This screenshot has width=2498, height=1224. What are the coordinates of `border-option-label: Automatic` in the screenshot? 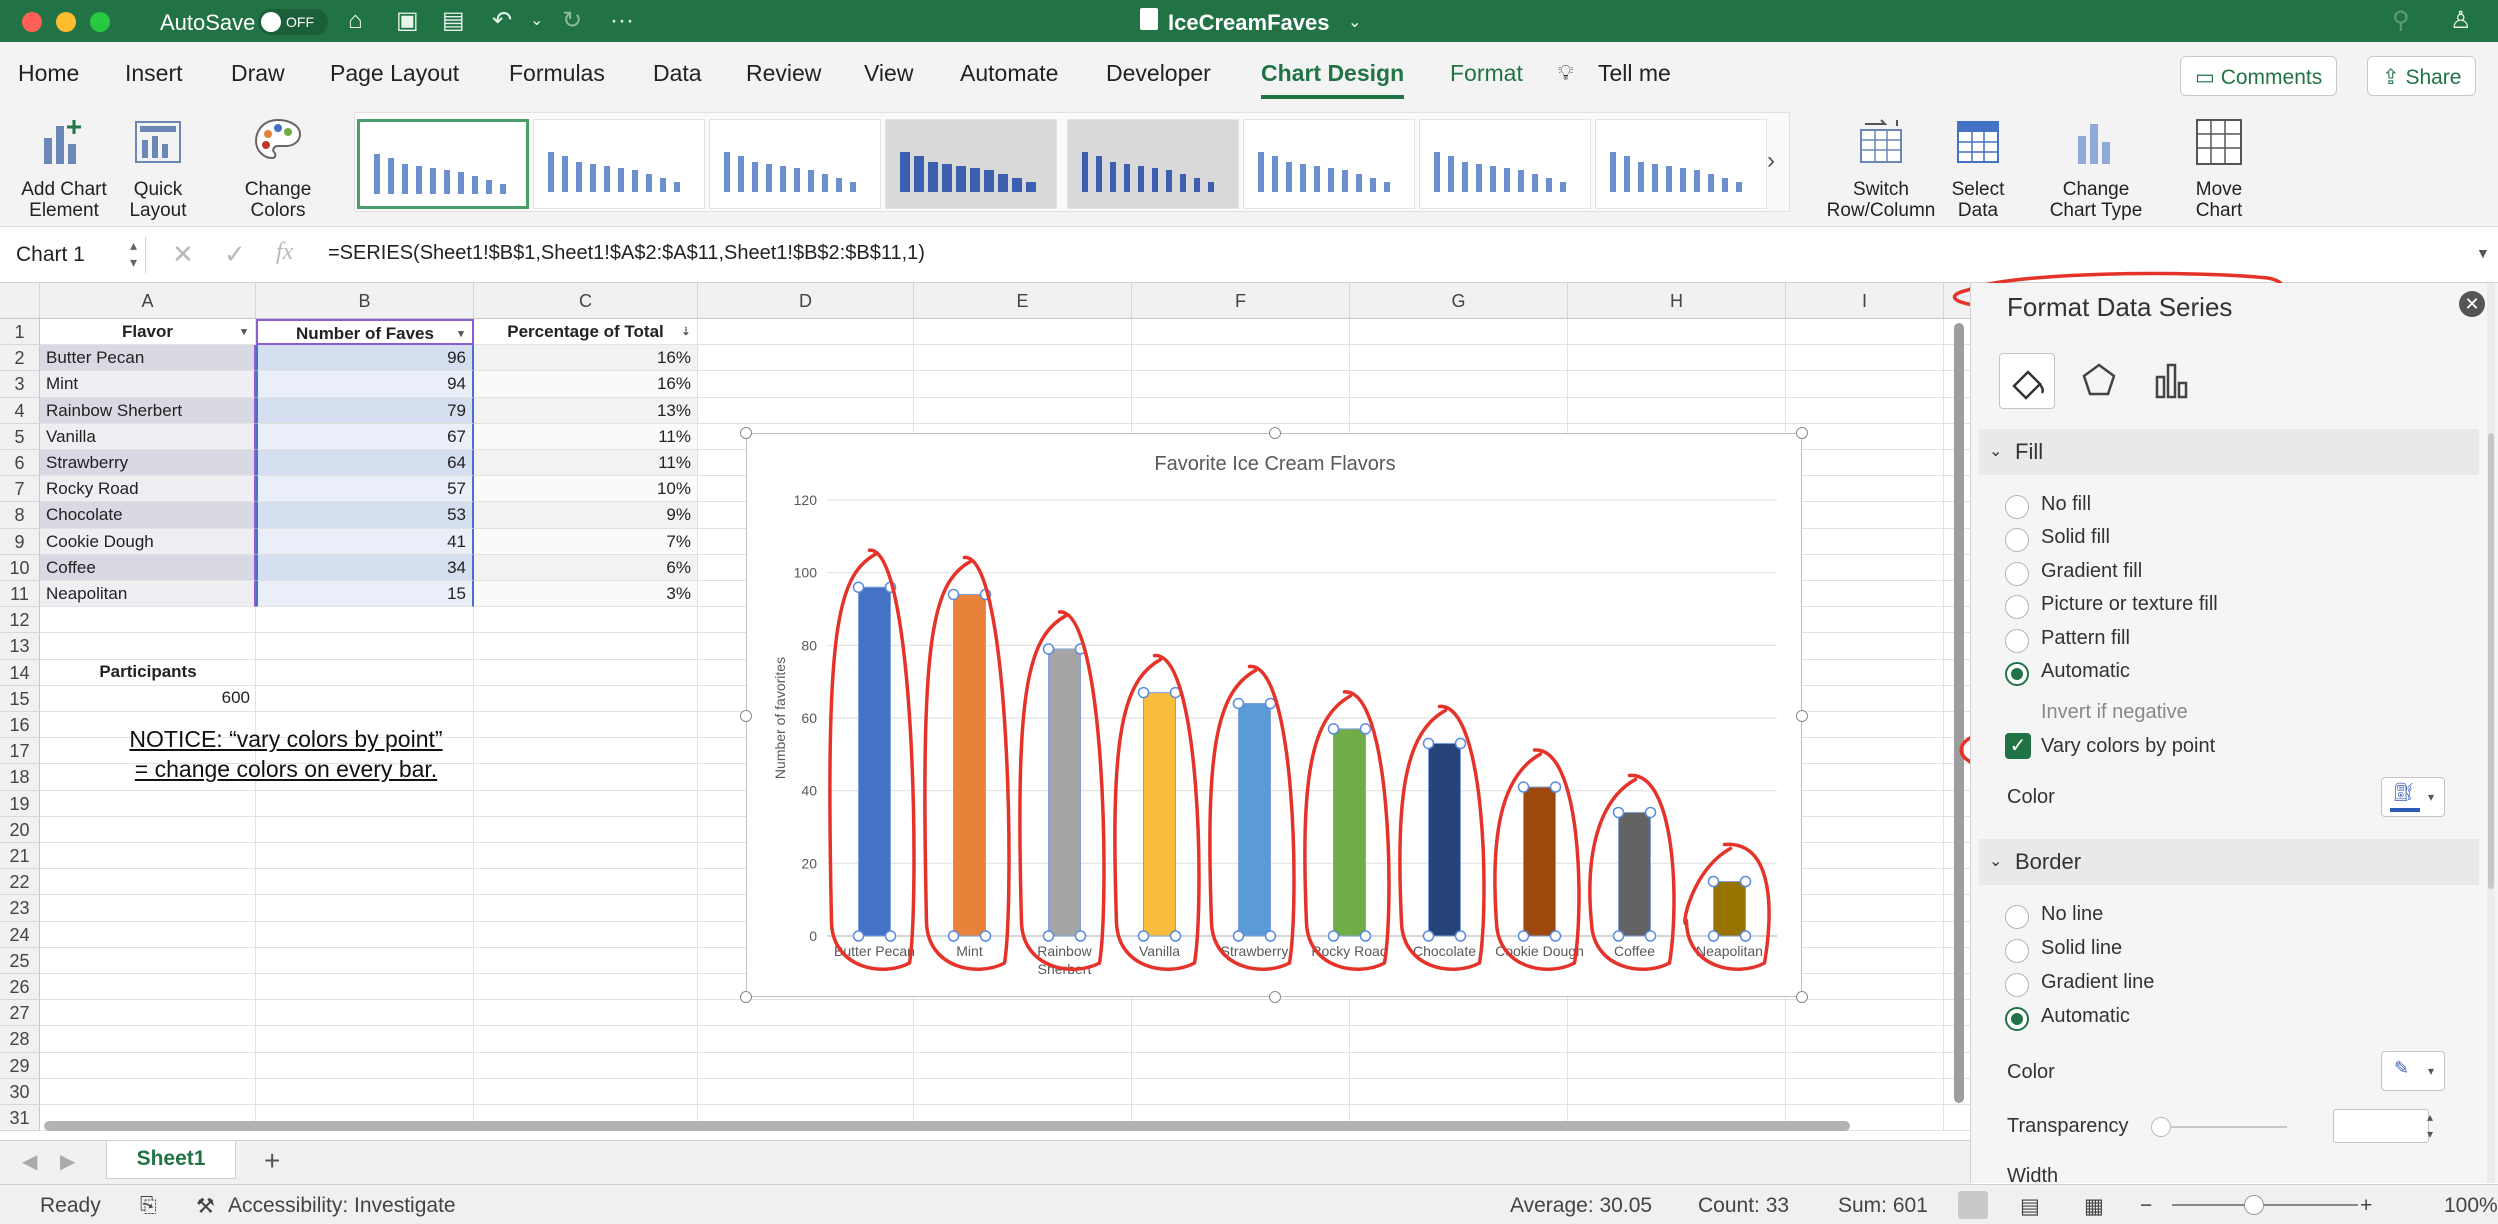 It's located at (2085, 1016).